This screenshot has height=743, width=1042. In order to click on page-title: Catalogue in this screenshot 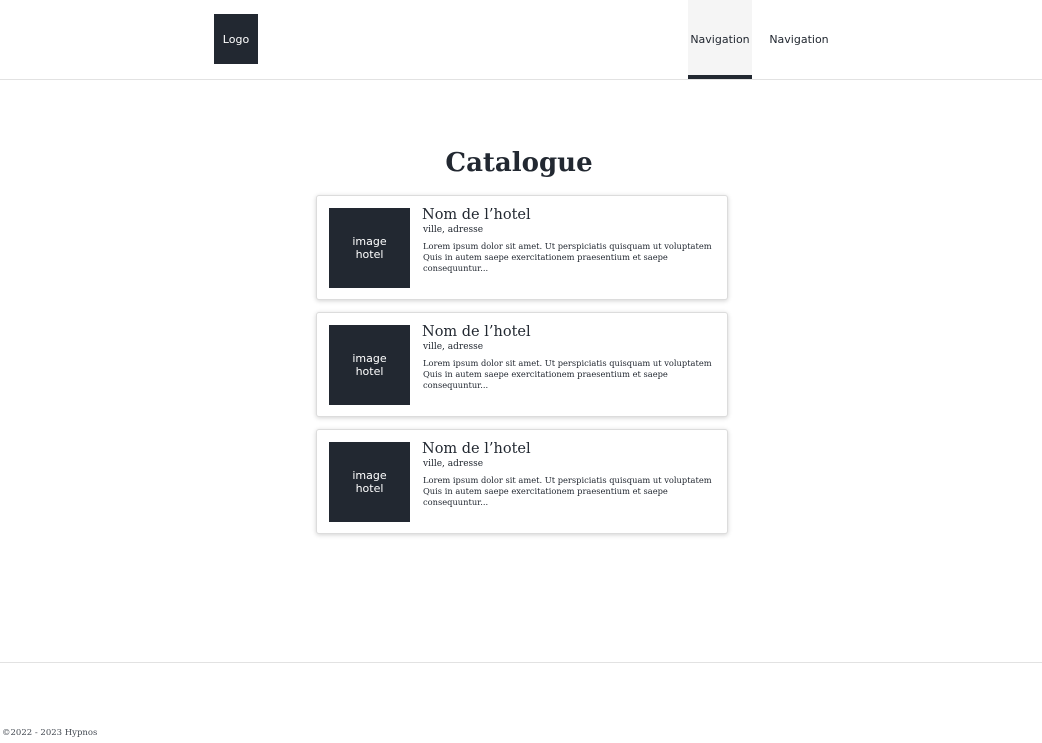, I will do `click(519, 163)`.